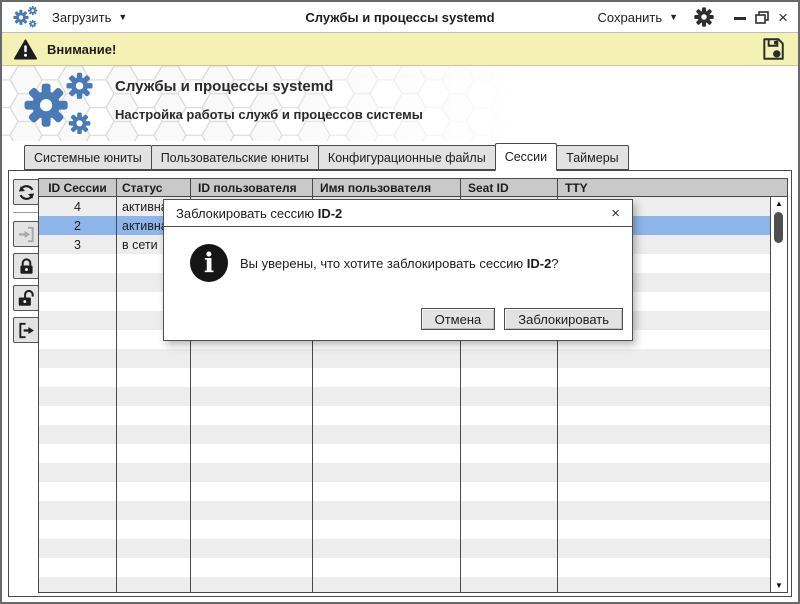 Image resolution: width=800 pixels, height=604 pixels. Describe the element at coordinates (398, 213) in the screenshot. I see `dialog-titlebar: Заблокировать сессию ID-2 ×` at that location.